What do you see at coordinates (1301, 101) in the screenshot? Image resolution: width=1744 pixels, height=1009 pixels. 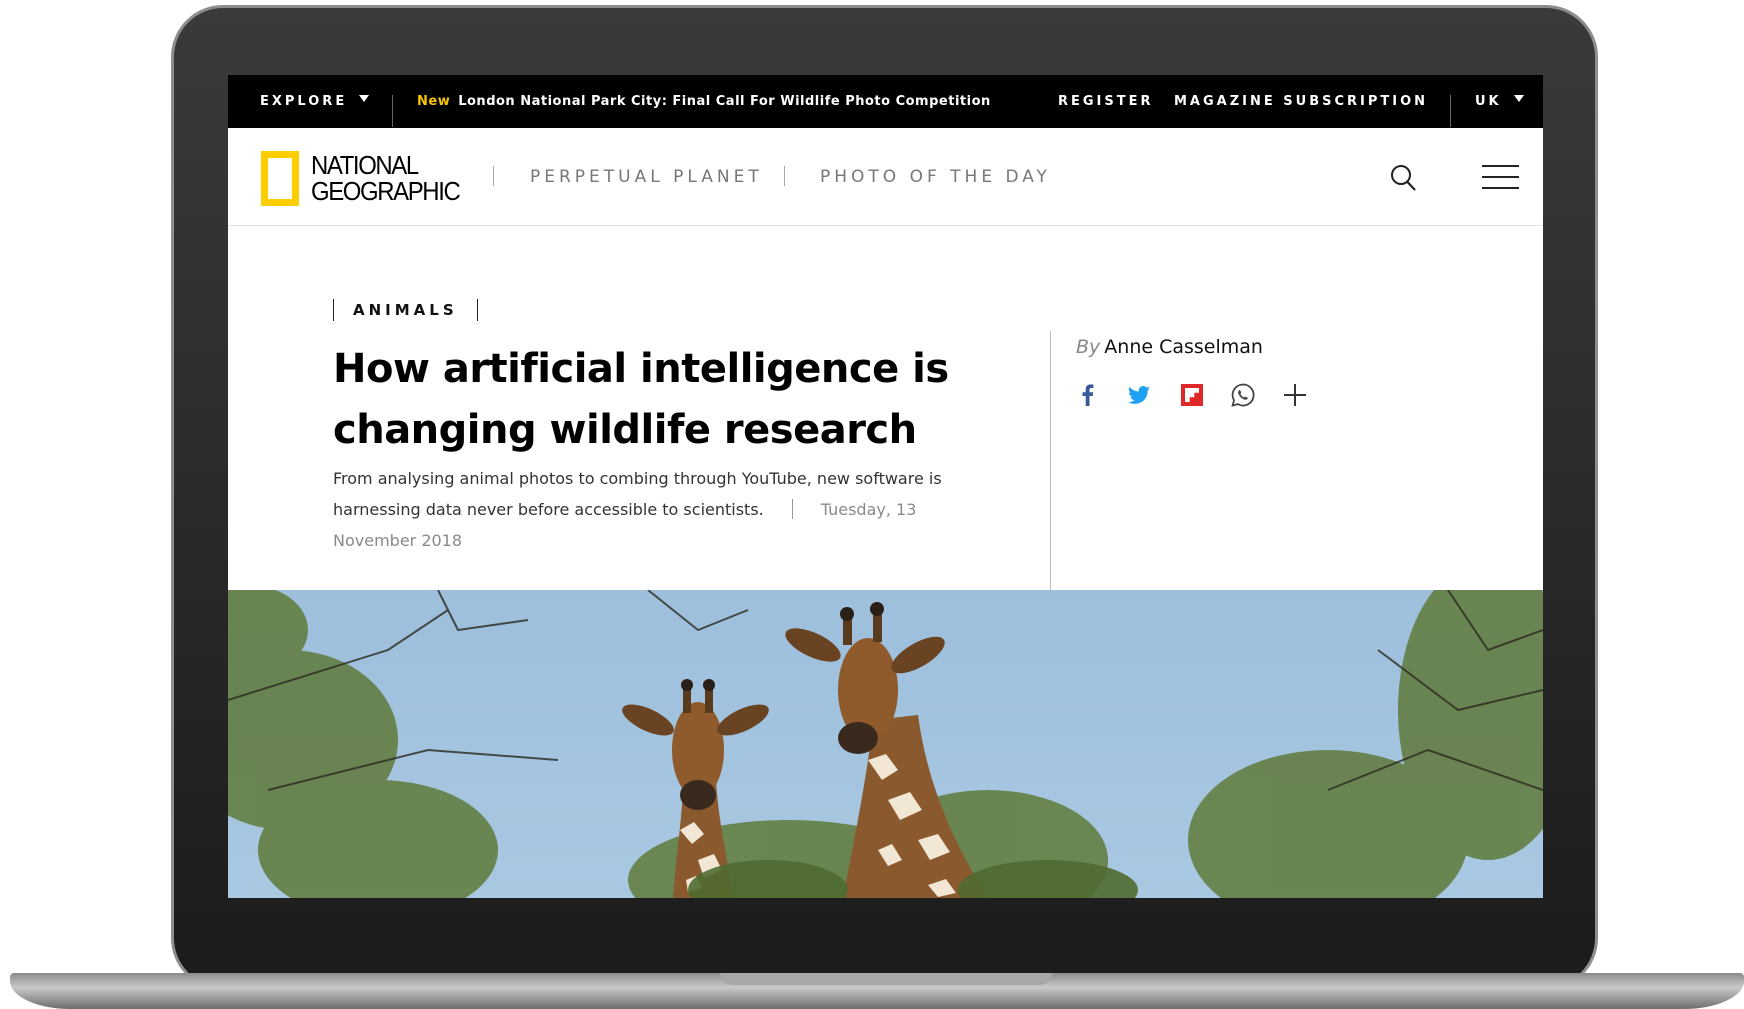 I see `magazine-subscription-link: MAGAZINE SUBSCRIPTION` at bounding box center [1301, 101].